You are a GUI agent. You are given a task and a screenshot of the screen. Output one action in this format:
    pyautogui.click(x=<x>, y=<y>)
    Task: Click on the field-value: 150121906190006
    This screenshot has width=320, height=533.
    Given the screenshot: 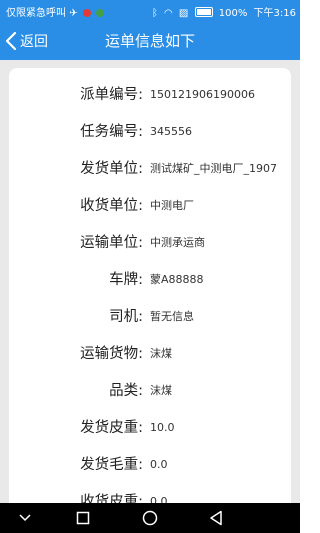 What is the action you would take?
    pyautogui.click(x=202, y=94)
    